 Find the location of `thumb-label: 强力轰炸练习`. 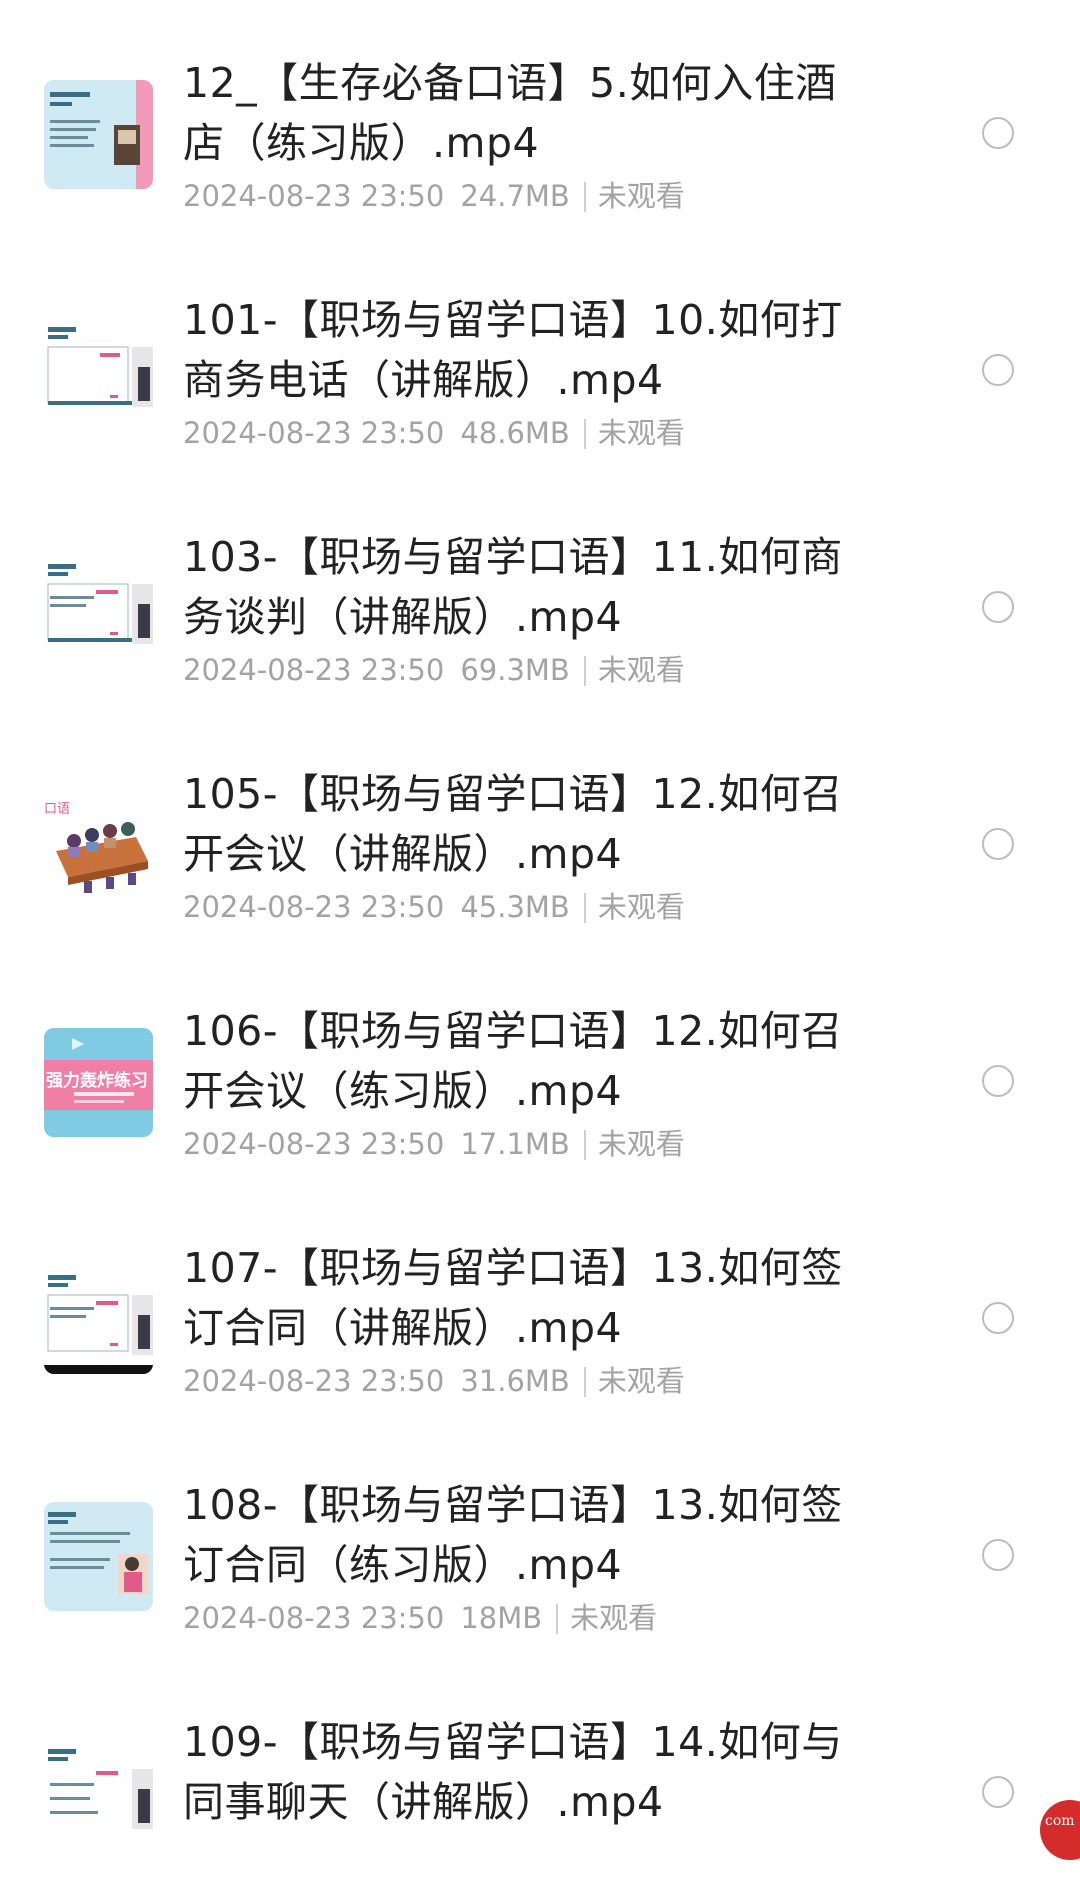

thumb-label: 强力轰炸练习 is located at coordinates (97, 1080).